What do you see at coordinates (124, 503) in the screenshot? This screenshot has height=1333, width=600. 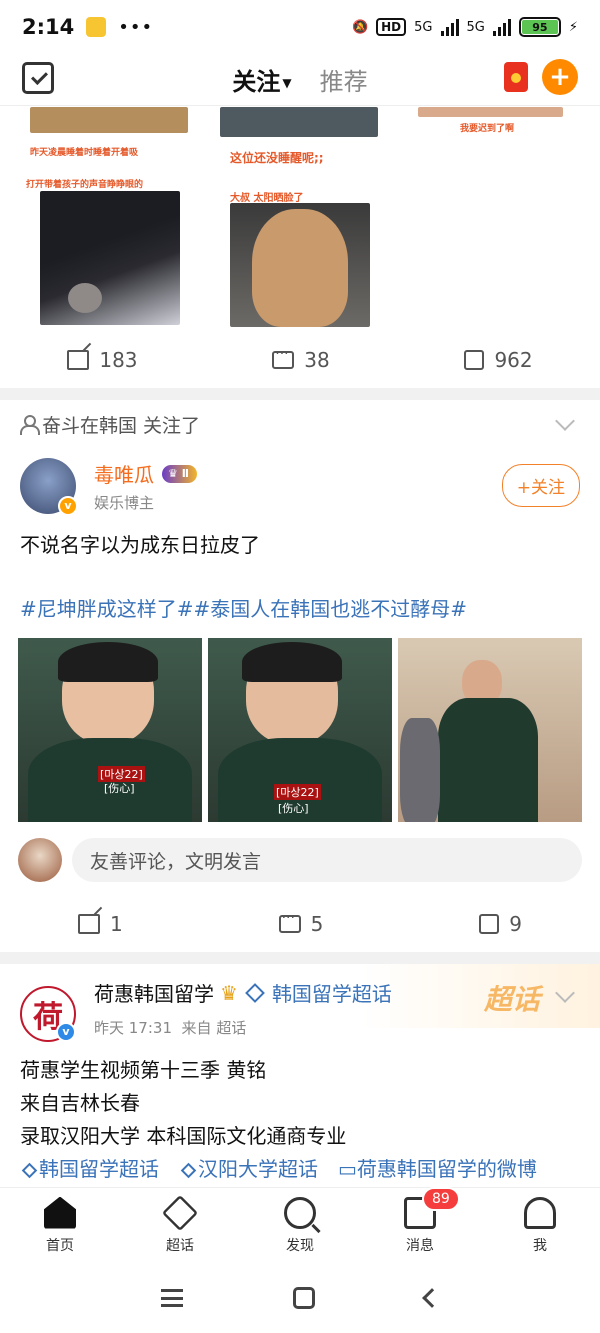 I see `author-subtitle: 娱乐博主` at bounding box center [124, 503].